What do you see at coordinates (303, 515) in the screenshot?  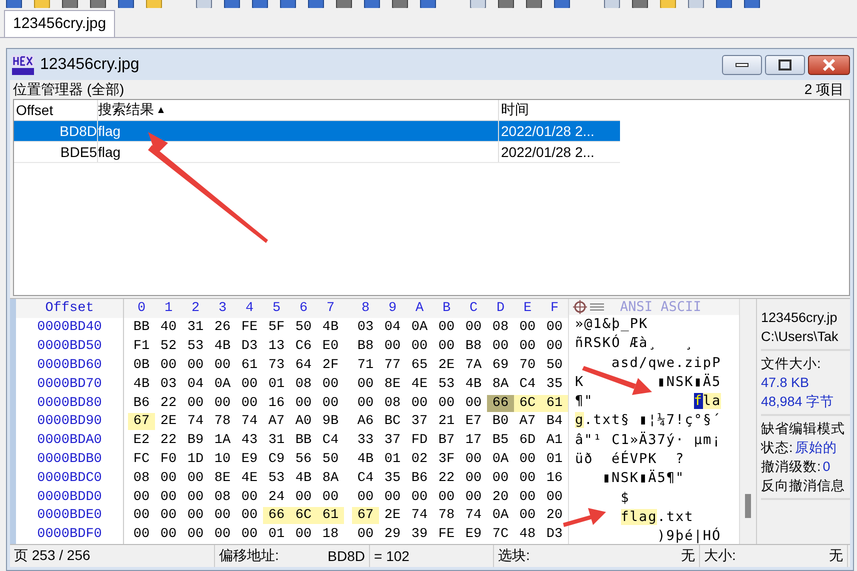 I see `hex-byte: 6C` at bounding box center [303, 515].